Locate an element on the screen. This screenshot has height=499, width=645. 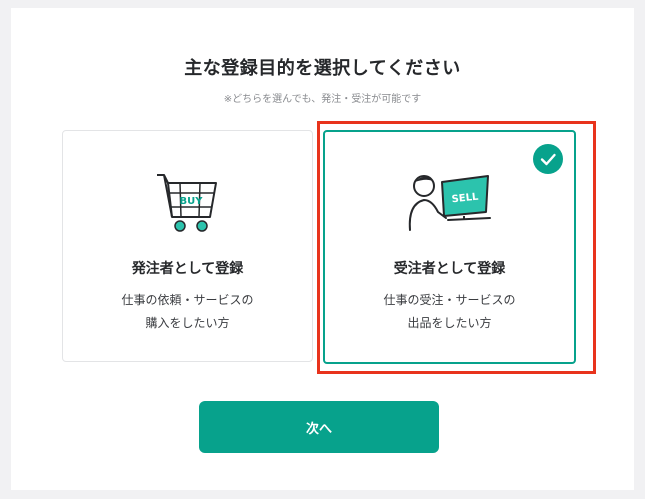
option-description: 仕事の受注・サービスの 出品をしたい方 is located at coordinates (449, 312).